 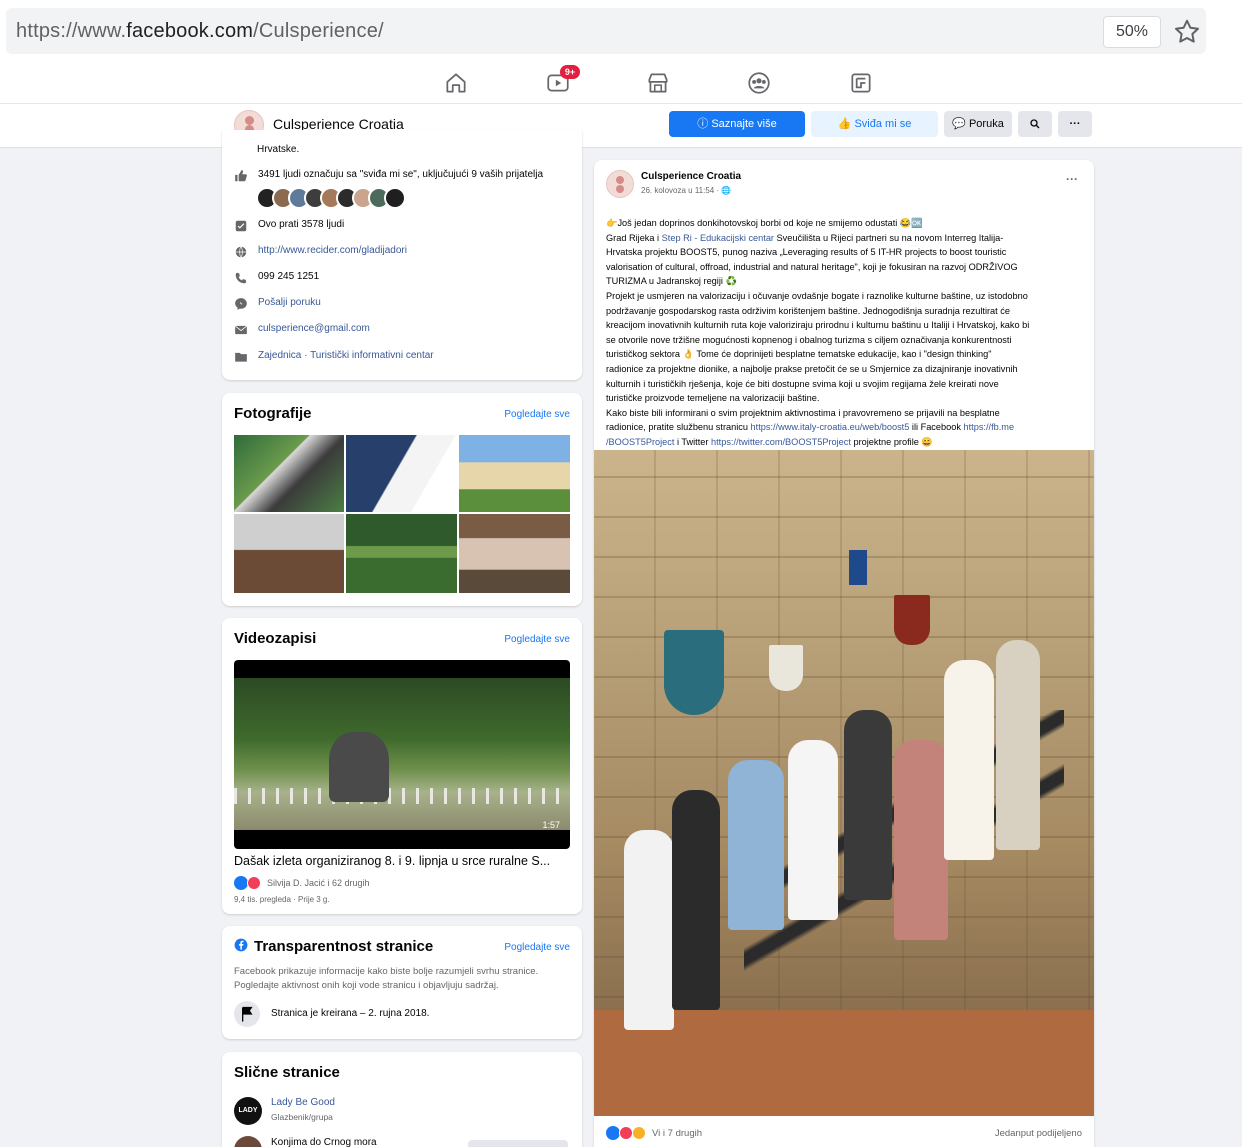 I want to click on mail-icon, so click(x=241, y=330).